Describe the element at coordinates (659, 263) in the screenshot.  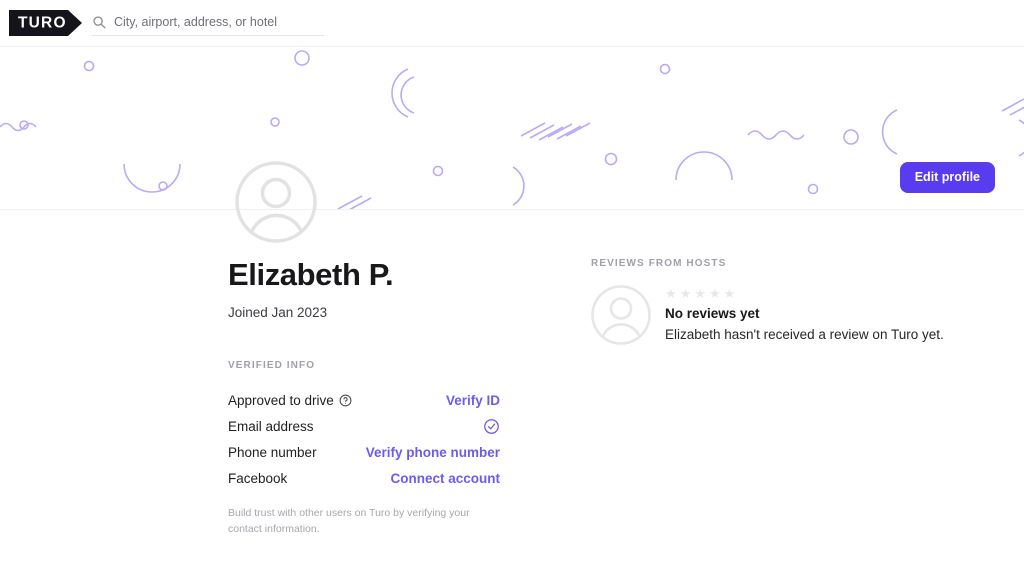
I see `reviews-section-label: Reviews from hosts` at that location.